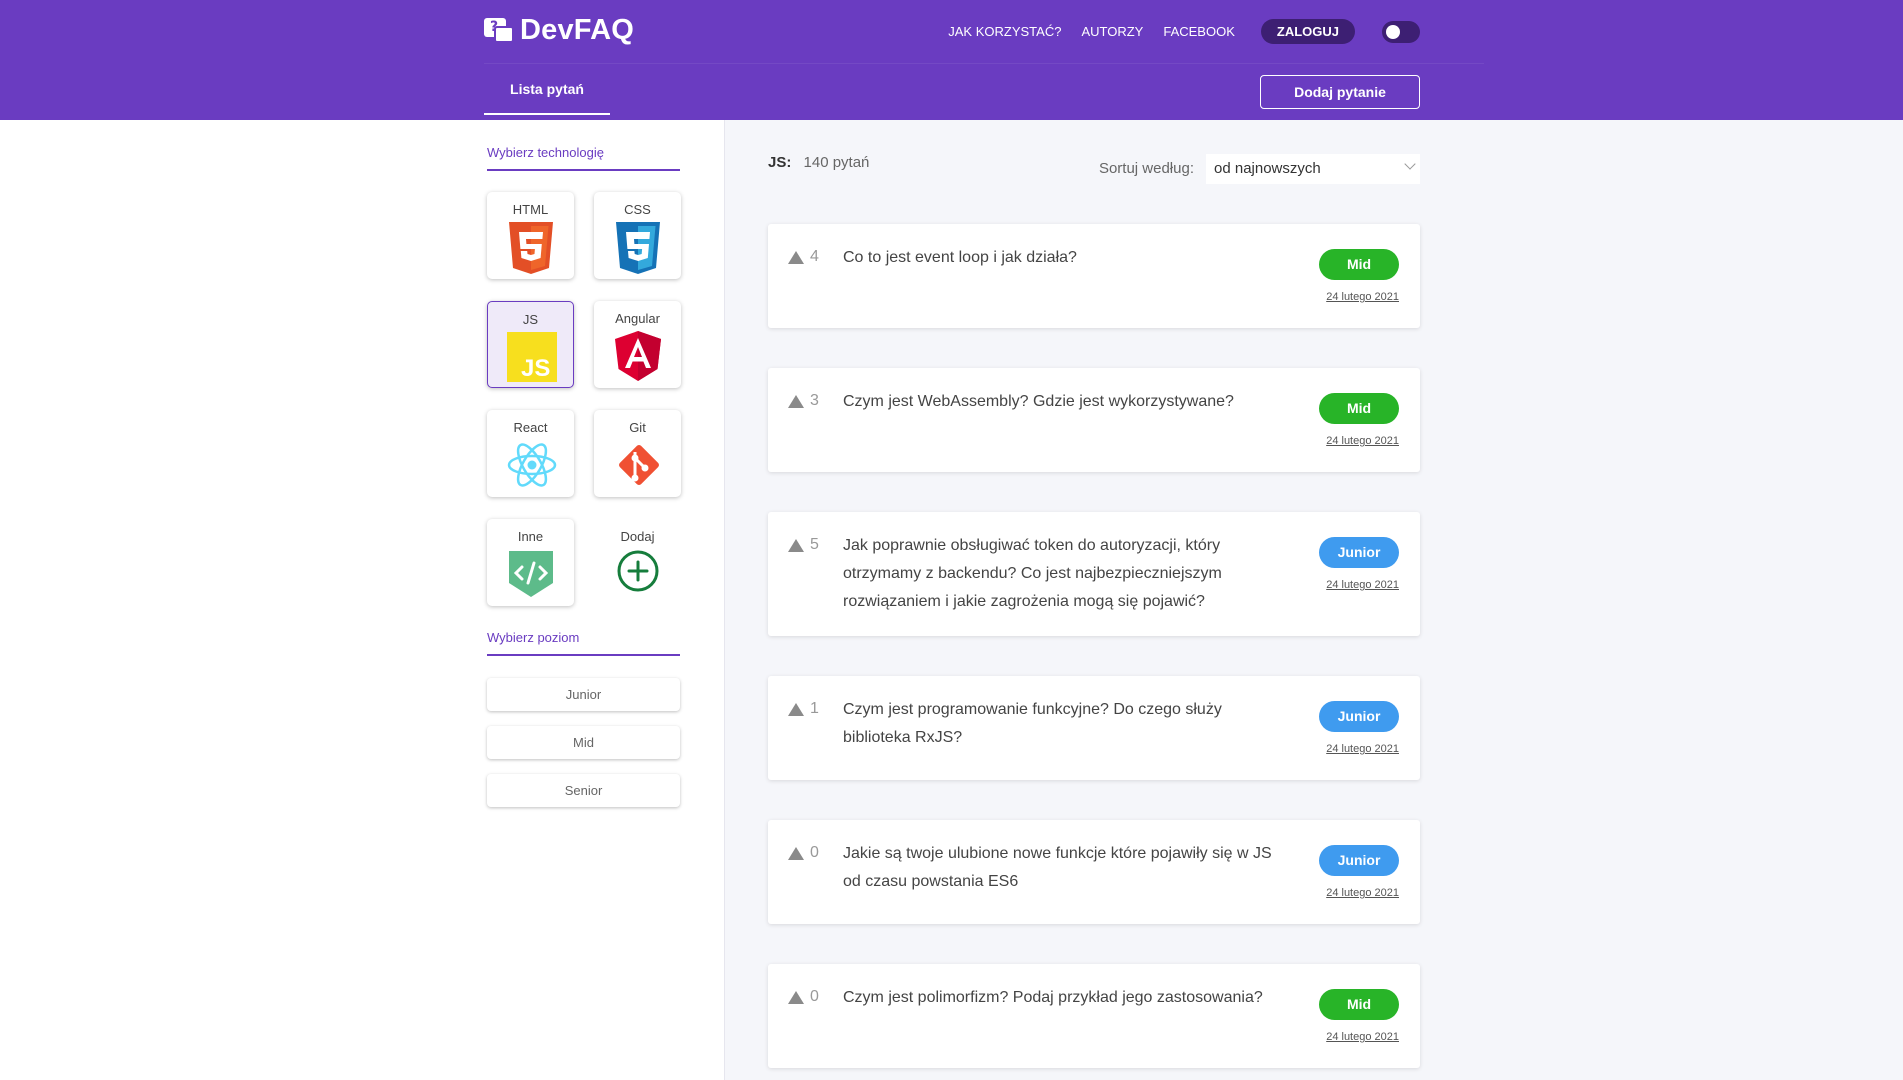  I want to click on question-count: 140 pytań, so click(836, 162).